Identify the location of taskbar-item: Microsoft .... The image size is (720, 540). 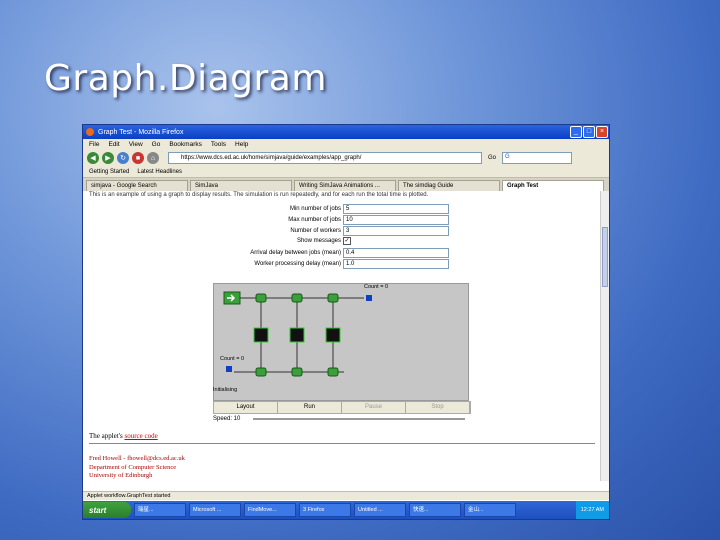
(215, 510).